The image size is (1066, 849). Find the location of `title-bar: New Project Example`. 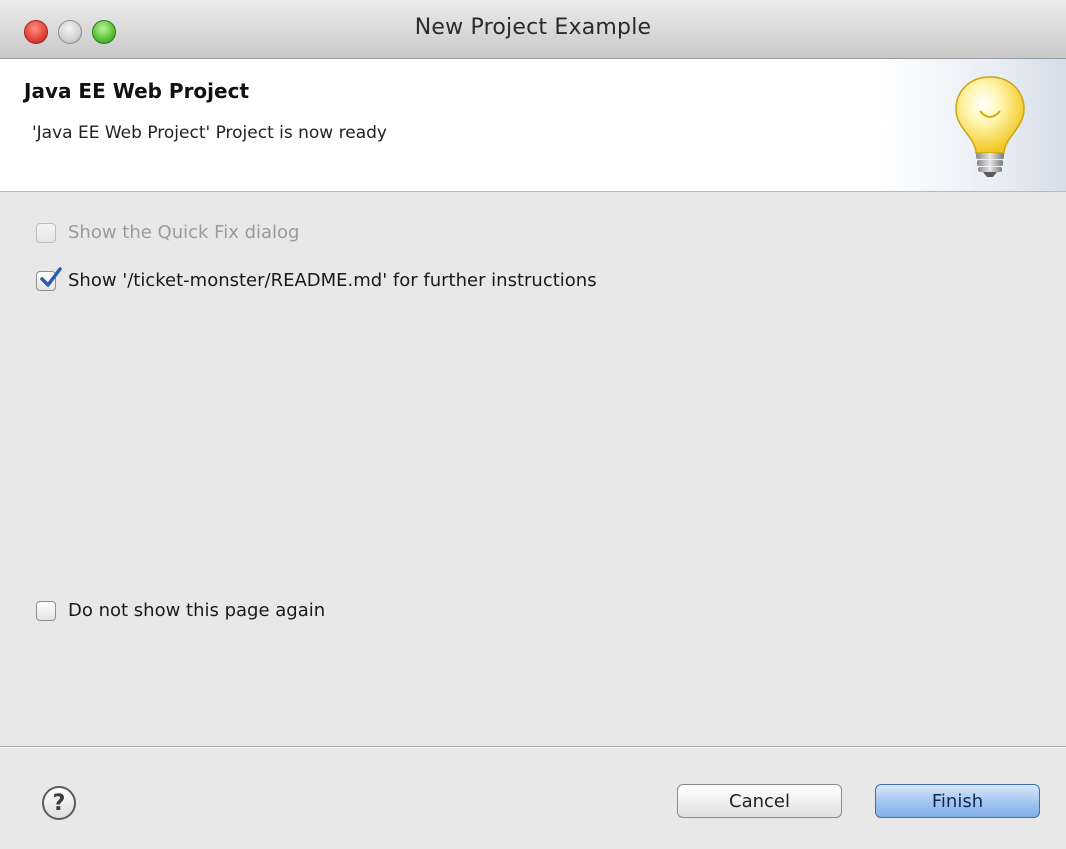

title-bar: New Project Example is located at coordinates (533, 29).